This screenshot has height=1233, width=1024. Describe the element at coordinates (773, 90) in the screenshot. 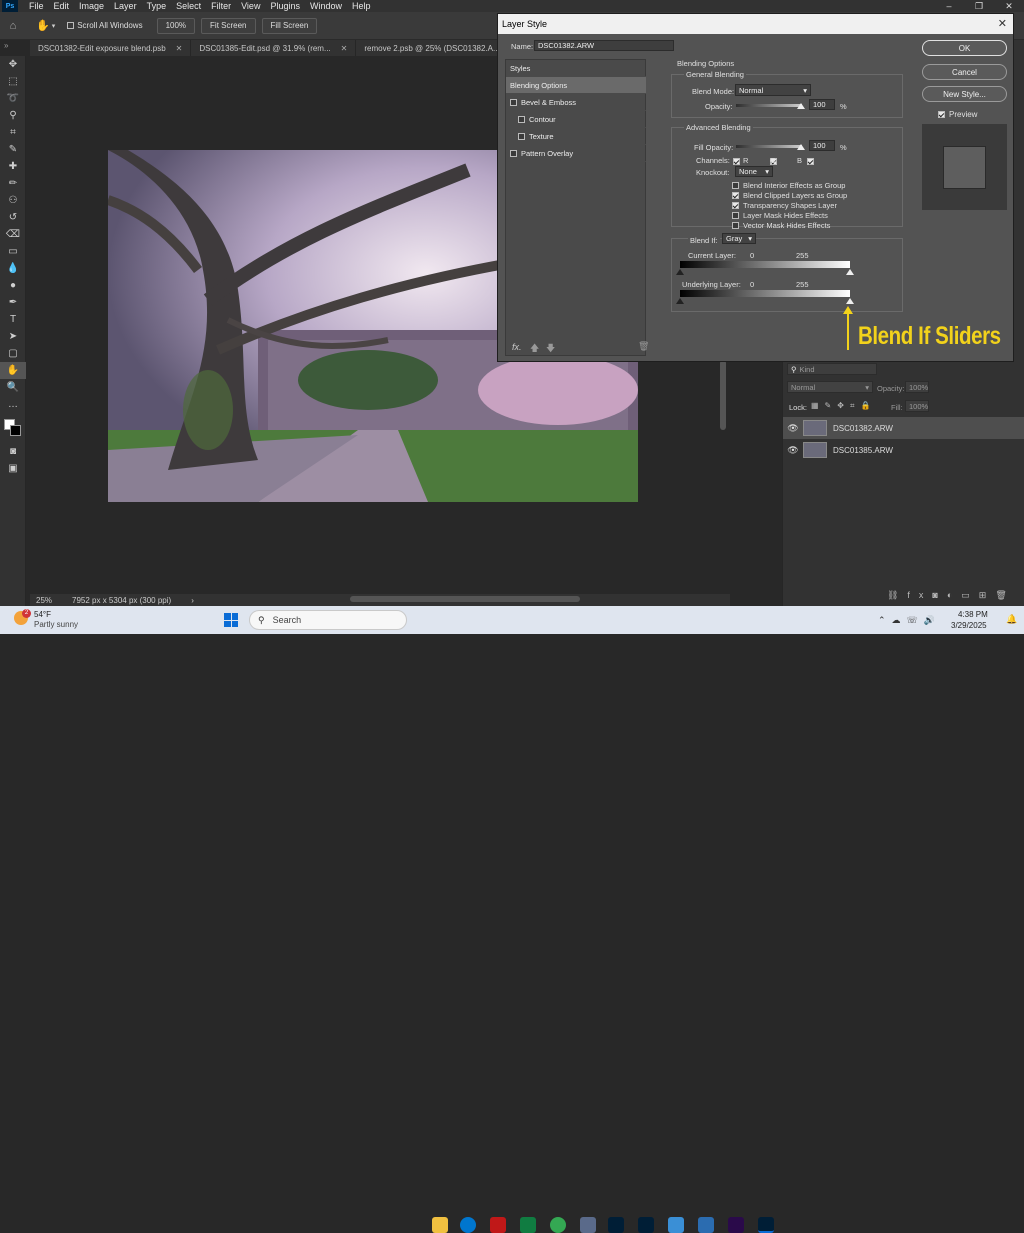

I see `blend-mode-select: Normal ▾` at that location.